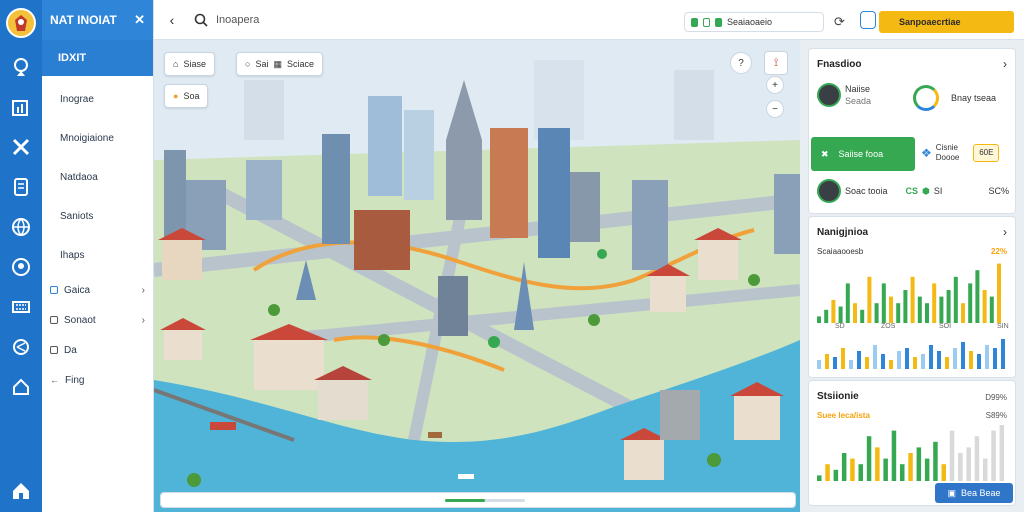 Image resolution: width=1024 pixels, height=512 pixels. Describe the element at coordinates (77, 290) in the screenshot. I see `sidebar-subitem-label: Gaica` at that location.